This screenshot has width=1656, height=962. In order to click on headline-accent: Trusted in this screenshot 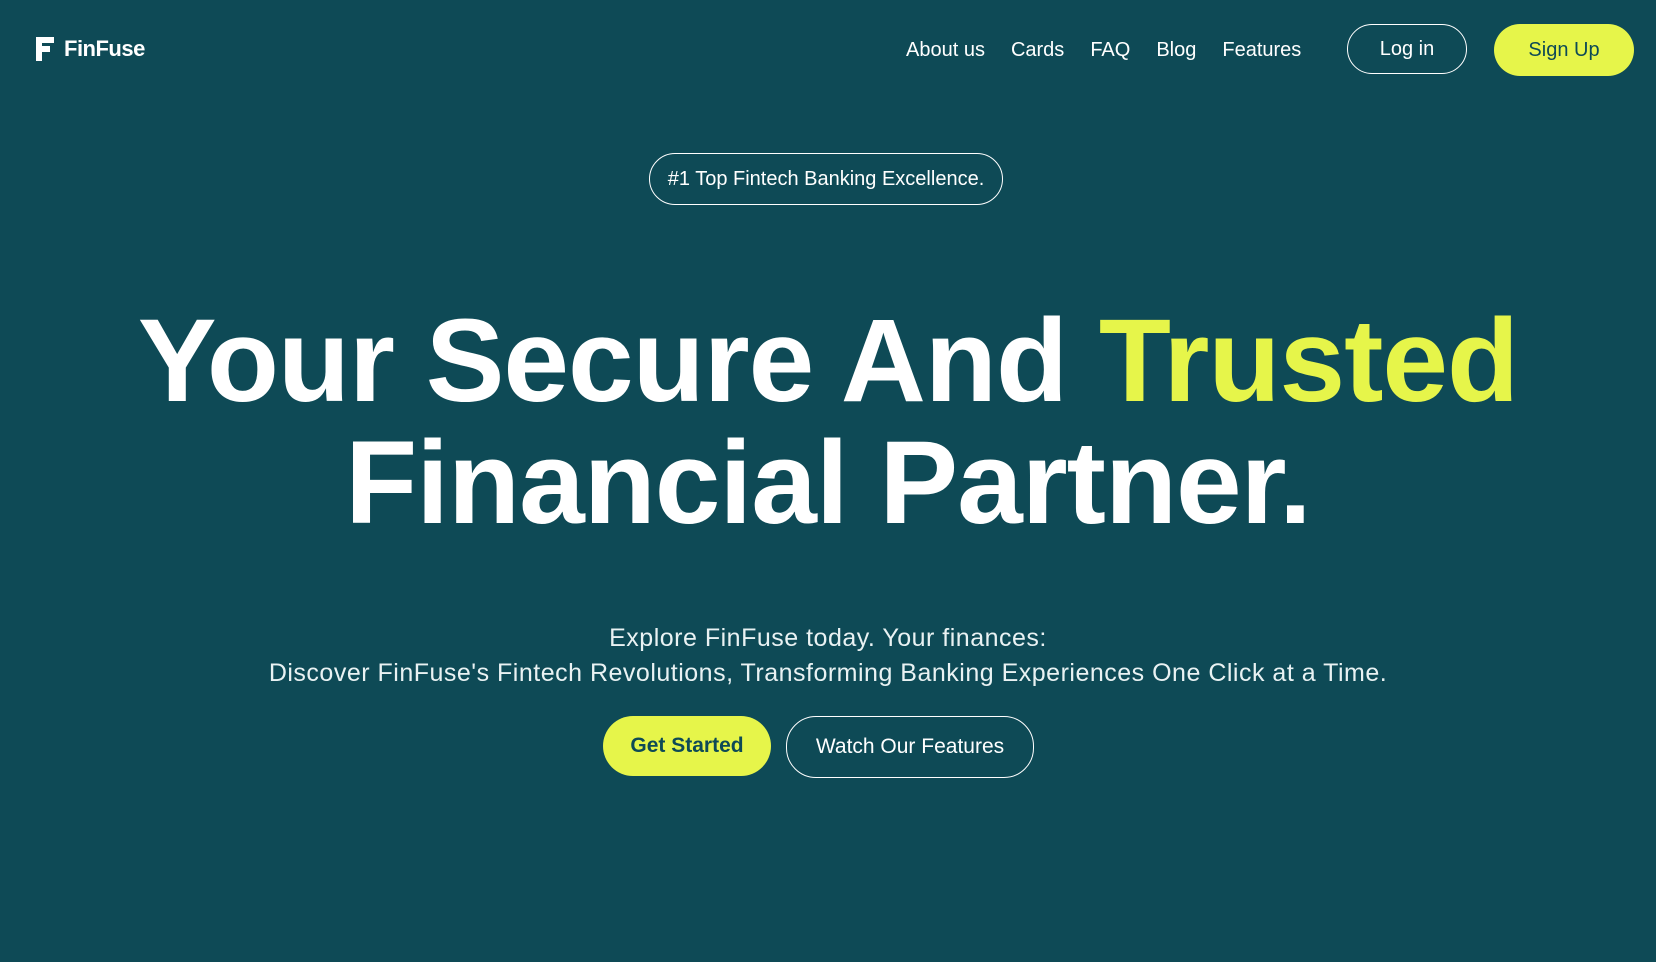, I will do `click(1308, 361)`.